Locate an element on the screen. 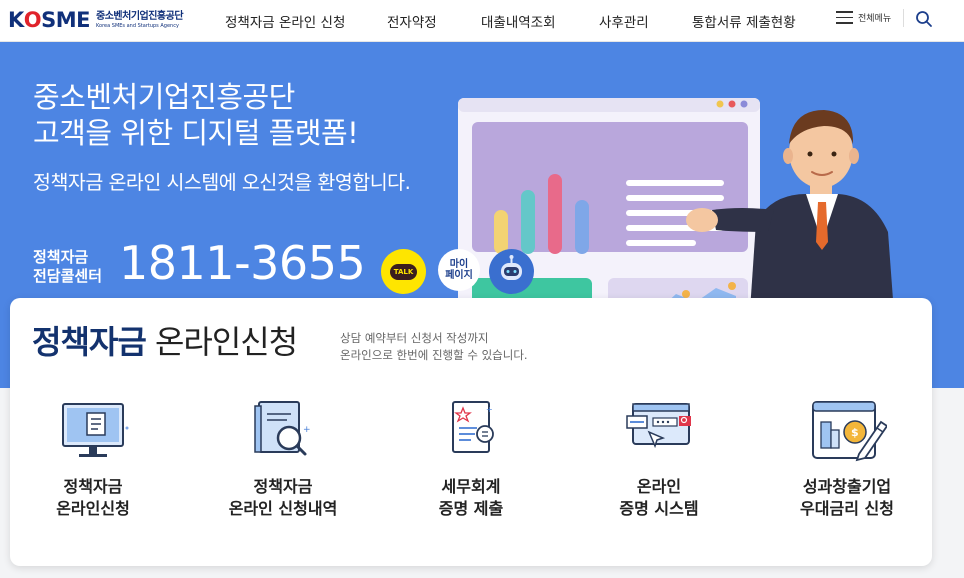  hero-title-line1: 중소벤처기업진흥공단 is located at coordinates (164, 97).